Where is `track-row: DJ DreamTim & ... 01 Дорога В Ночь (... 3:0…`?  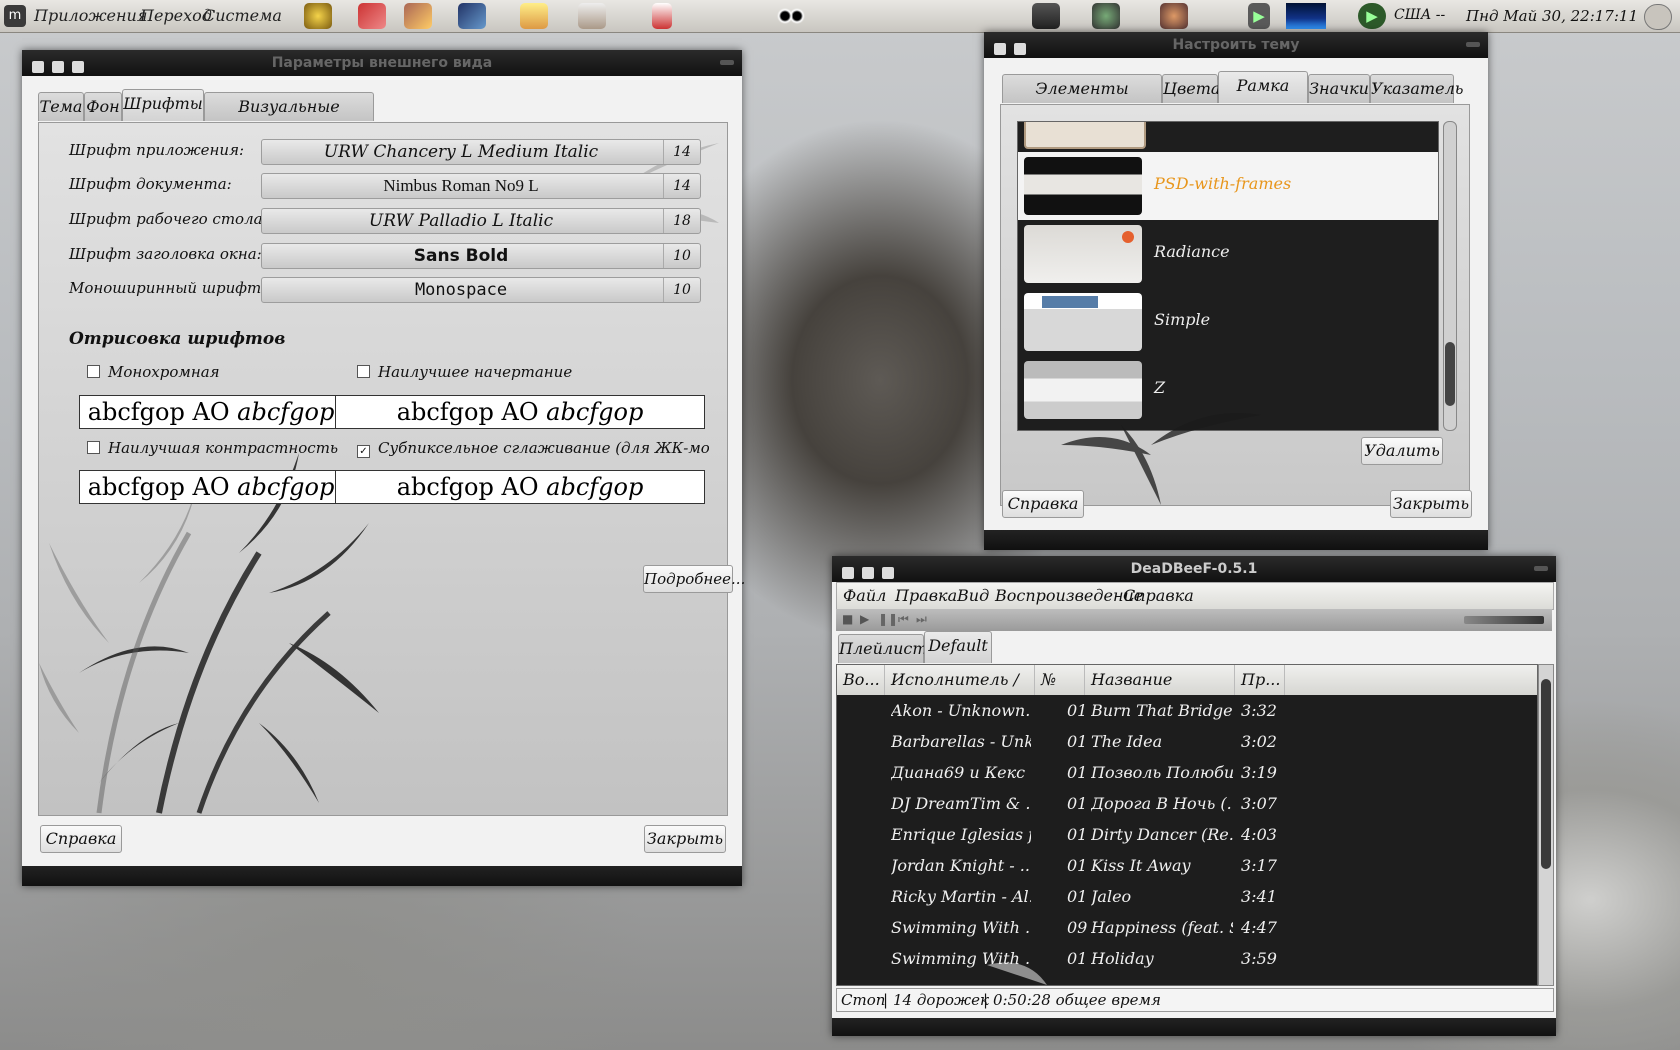 track-row: DJ DreamTim & ... 01 Дорога В Ночь (... 3:0… is located at coordinates (1187, 803).